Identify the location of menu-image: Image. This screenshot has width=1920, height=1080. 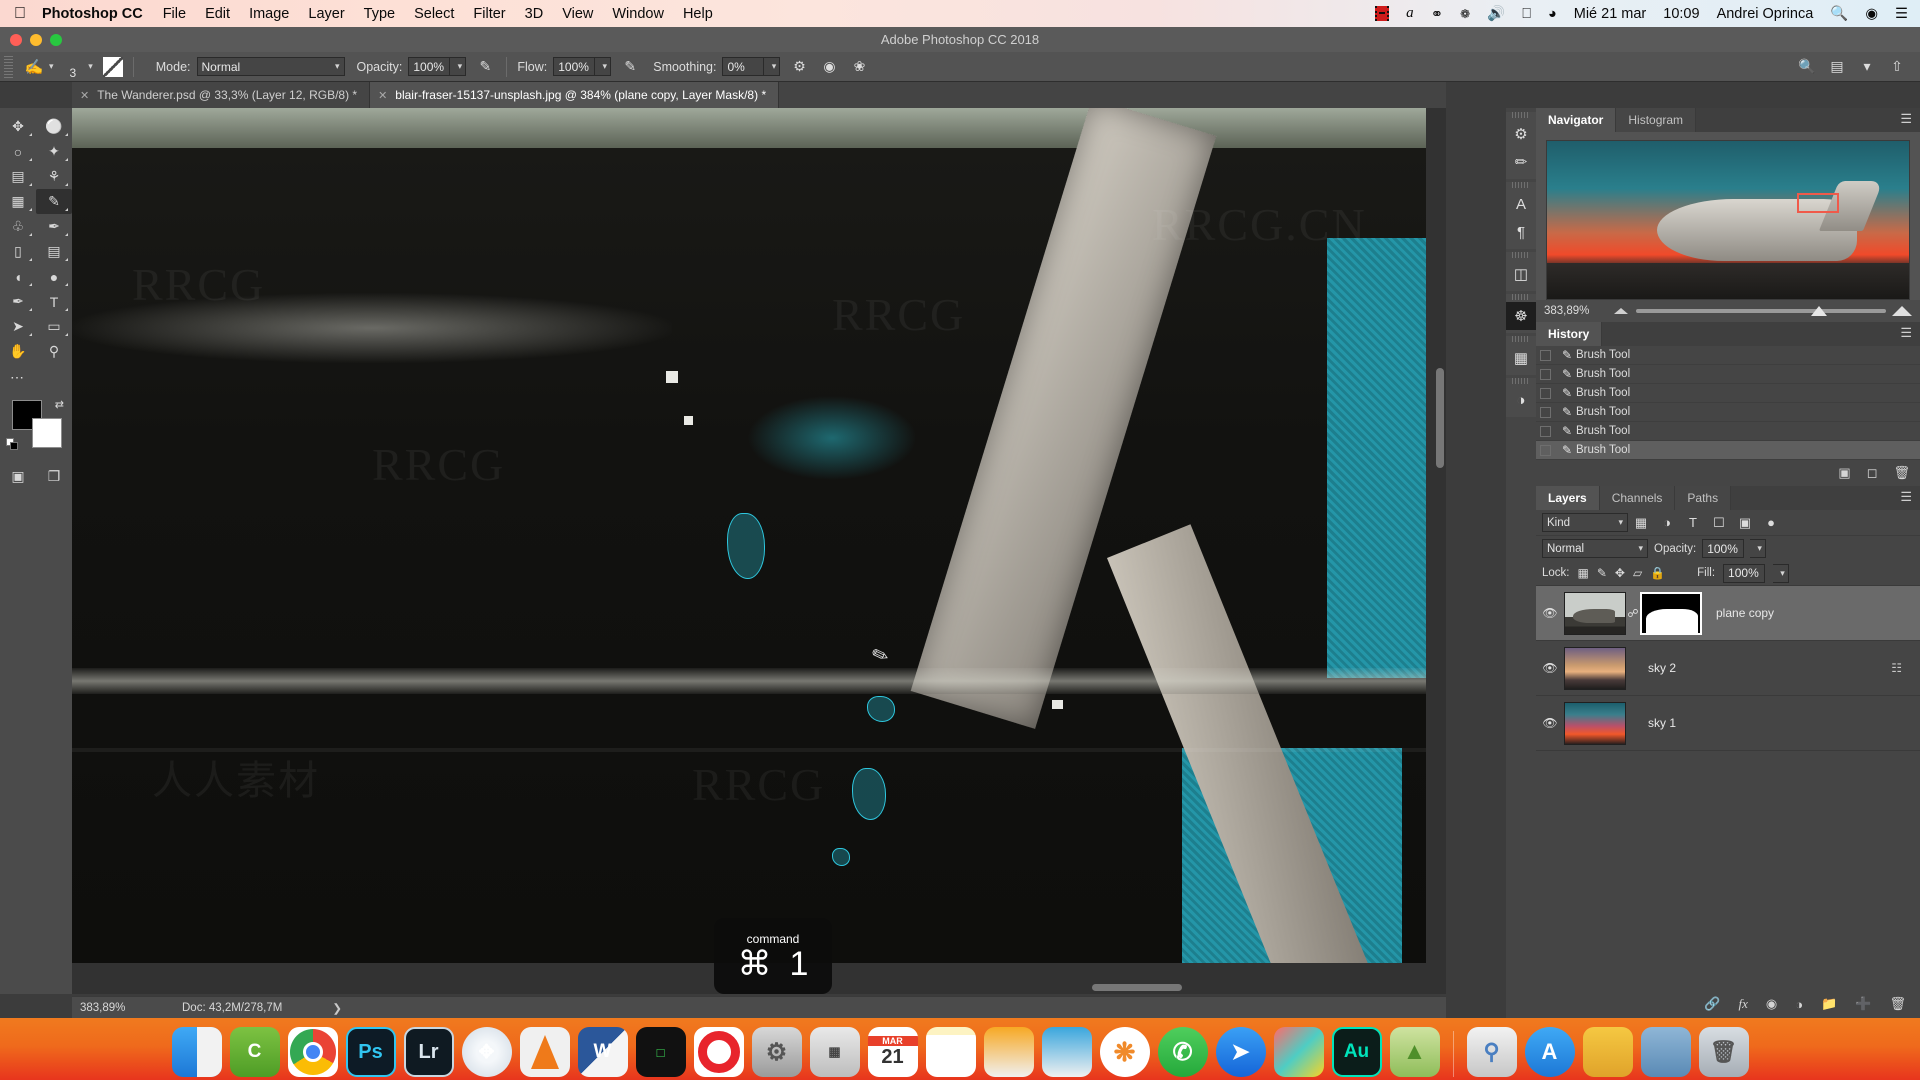
(269, 14).